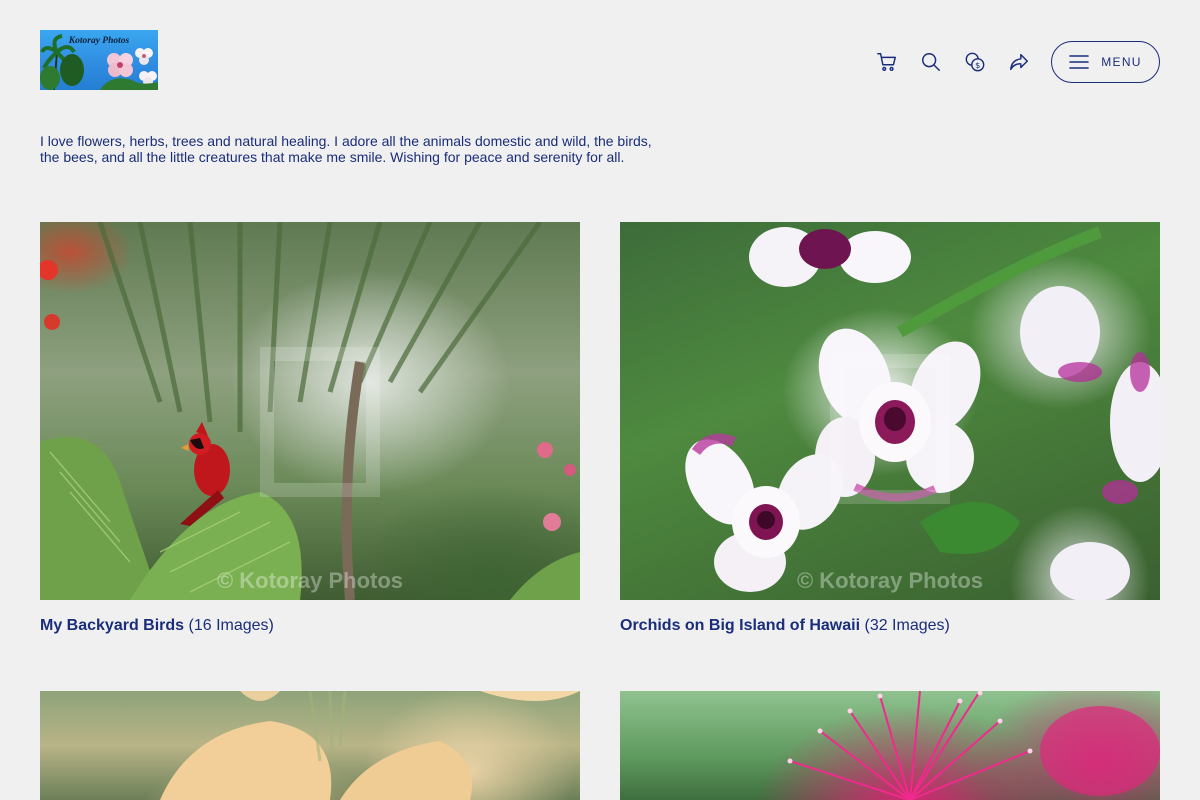  What do you see at coordinates (740, 625) in the screenshot?
I see `gallery-title: Orchids on Big Island of Hawaii` at bounding box center [740, 625].